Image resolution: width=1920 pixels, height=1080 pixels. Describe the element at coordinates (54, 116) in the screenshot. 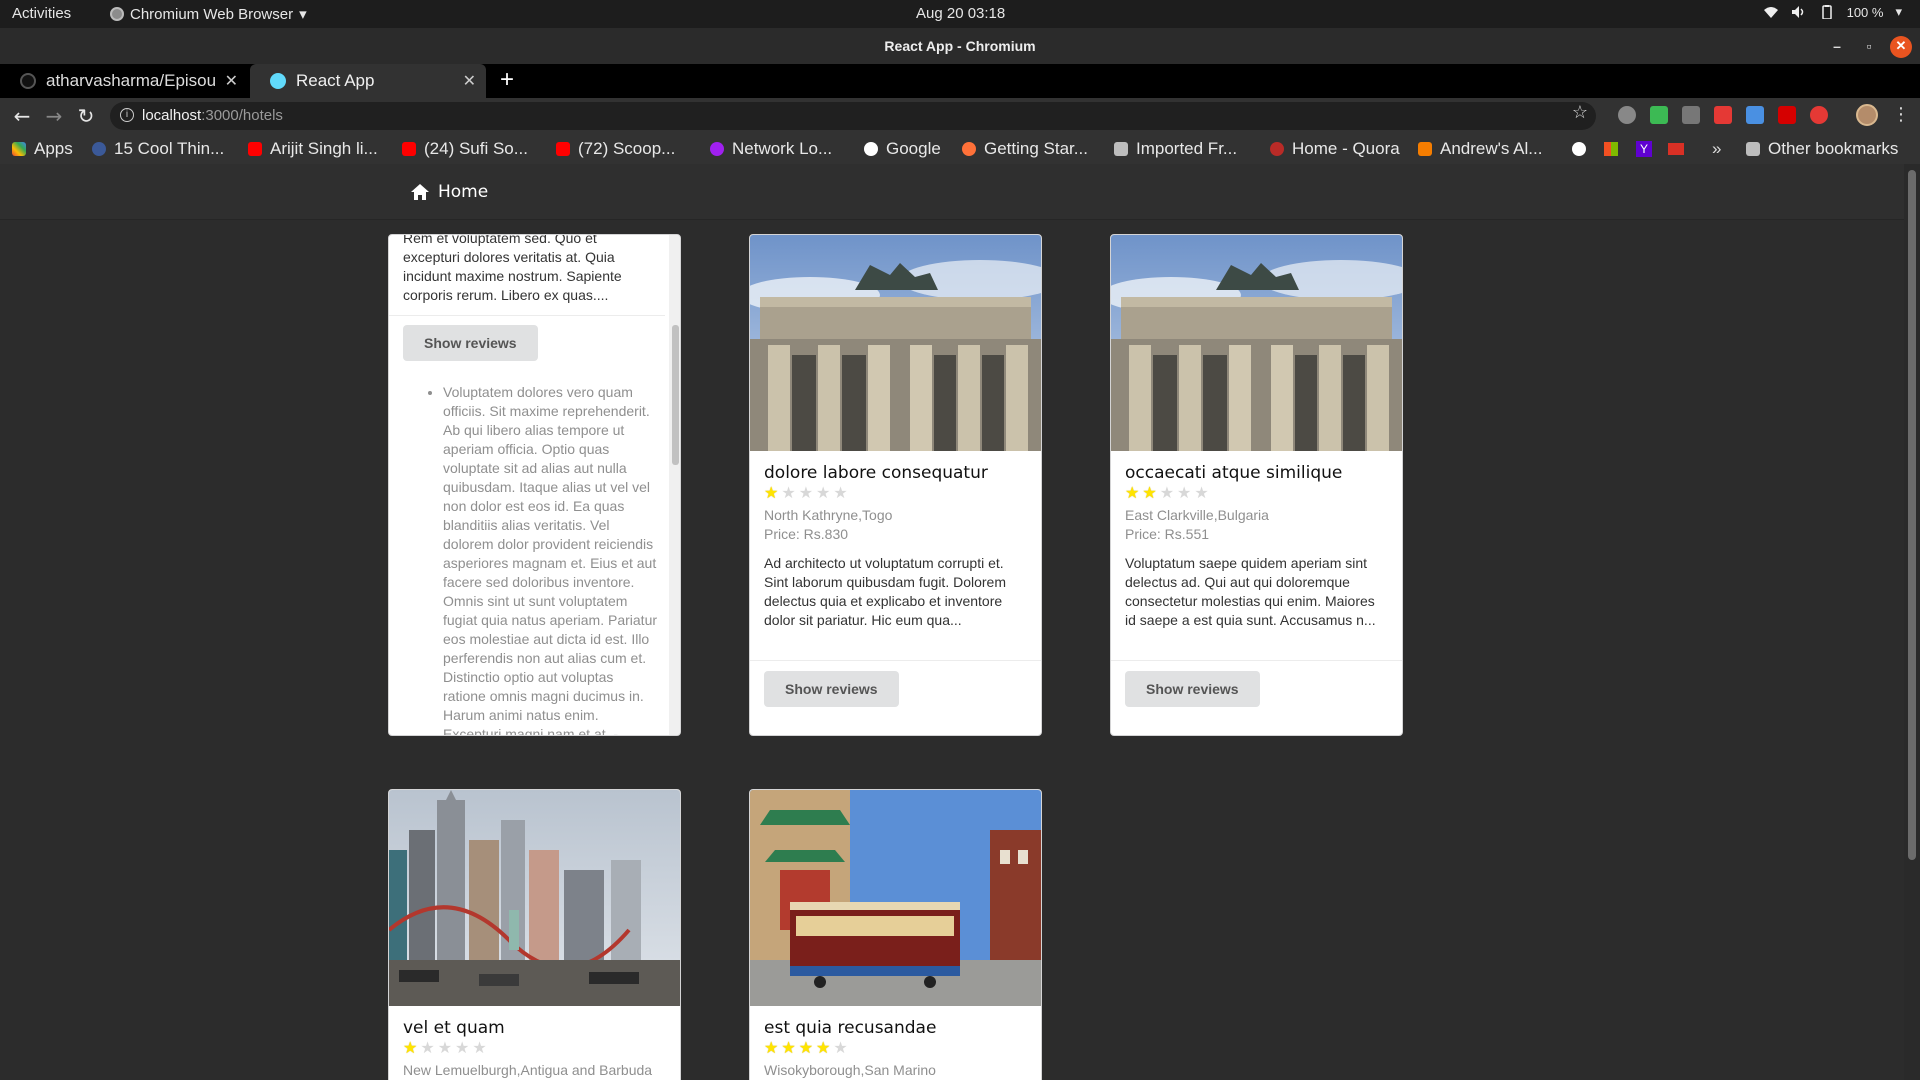

I see `forward-icon: →` at that location.